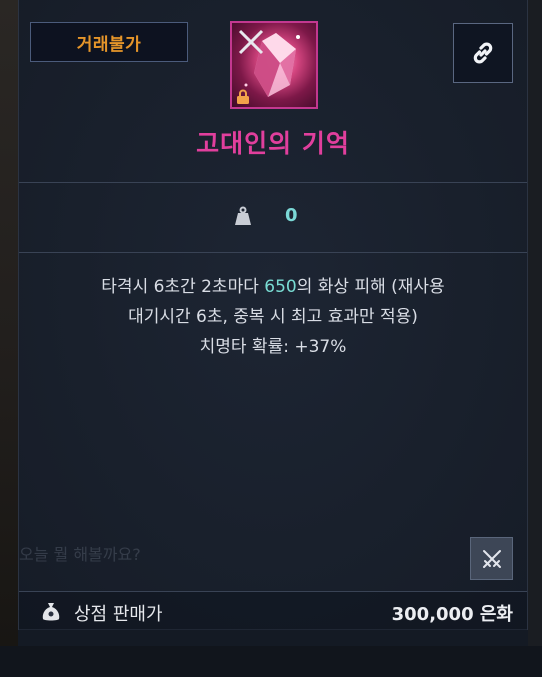  What do you see at coordinates (183, 287) in the screenshot?
I see `effect-text: 타격시 6초간 2초마다` at bounding box center [183, 287].